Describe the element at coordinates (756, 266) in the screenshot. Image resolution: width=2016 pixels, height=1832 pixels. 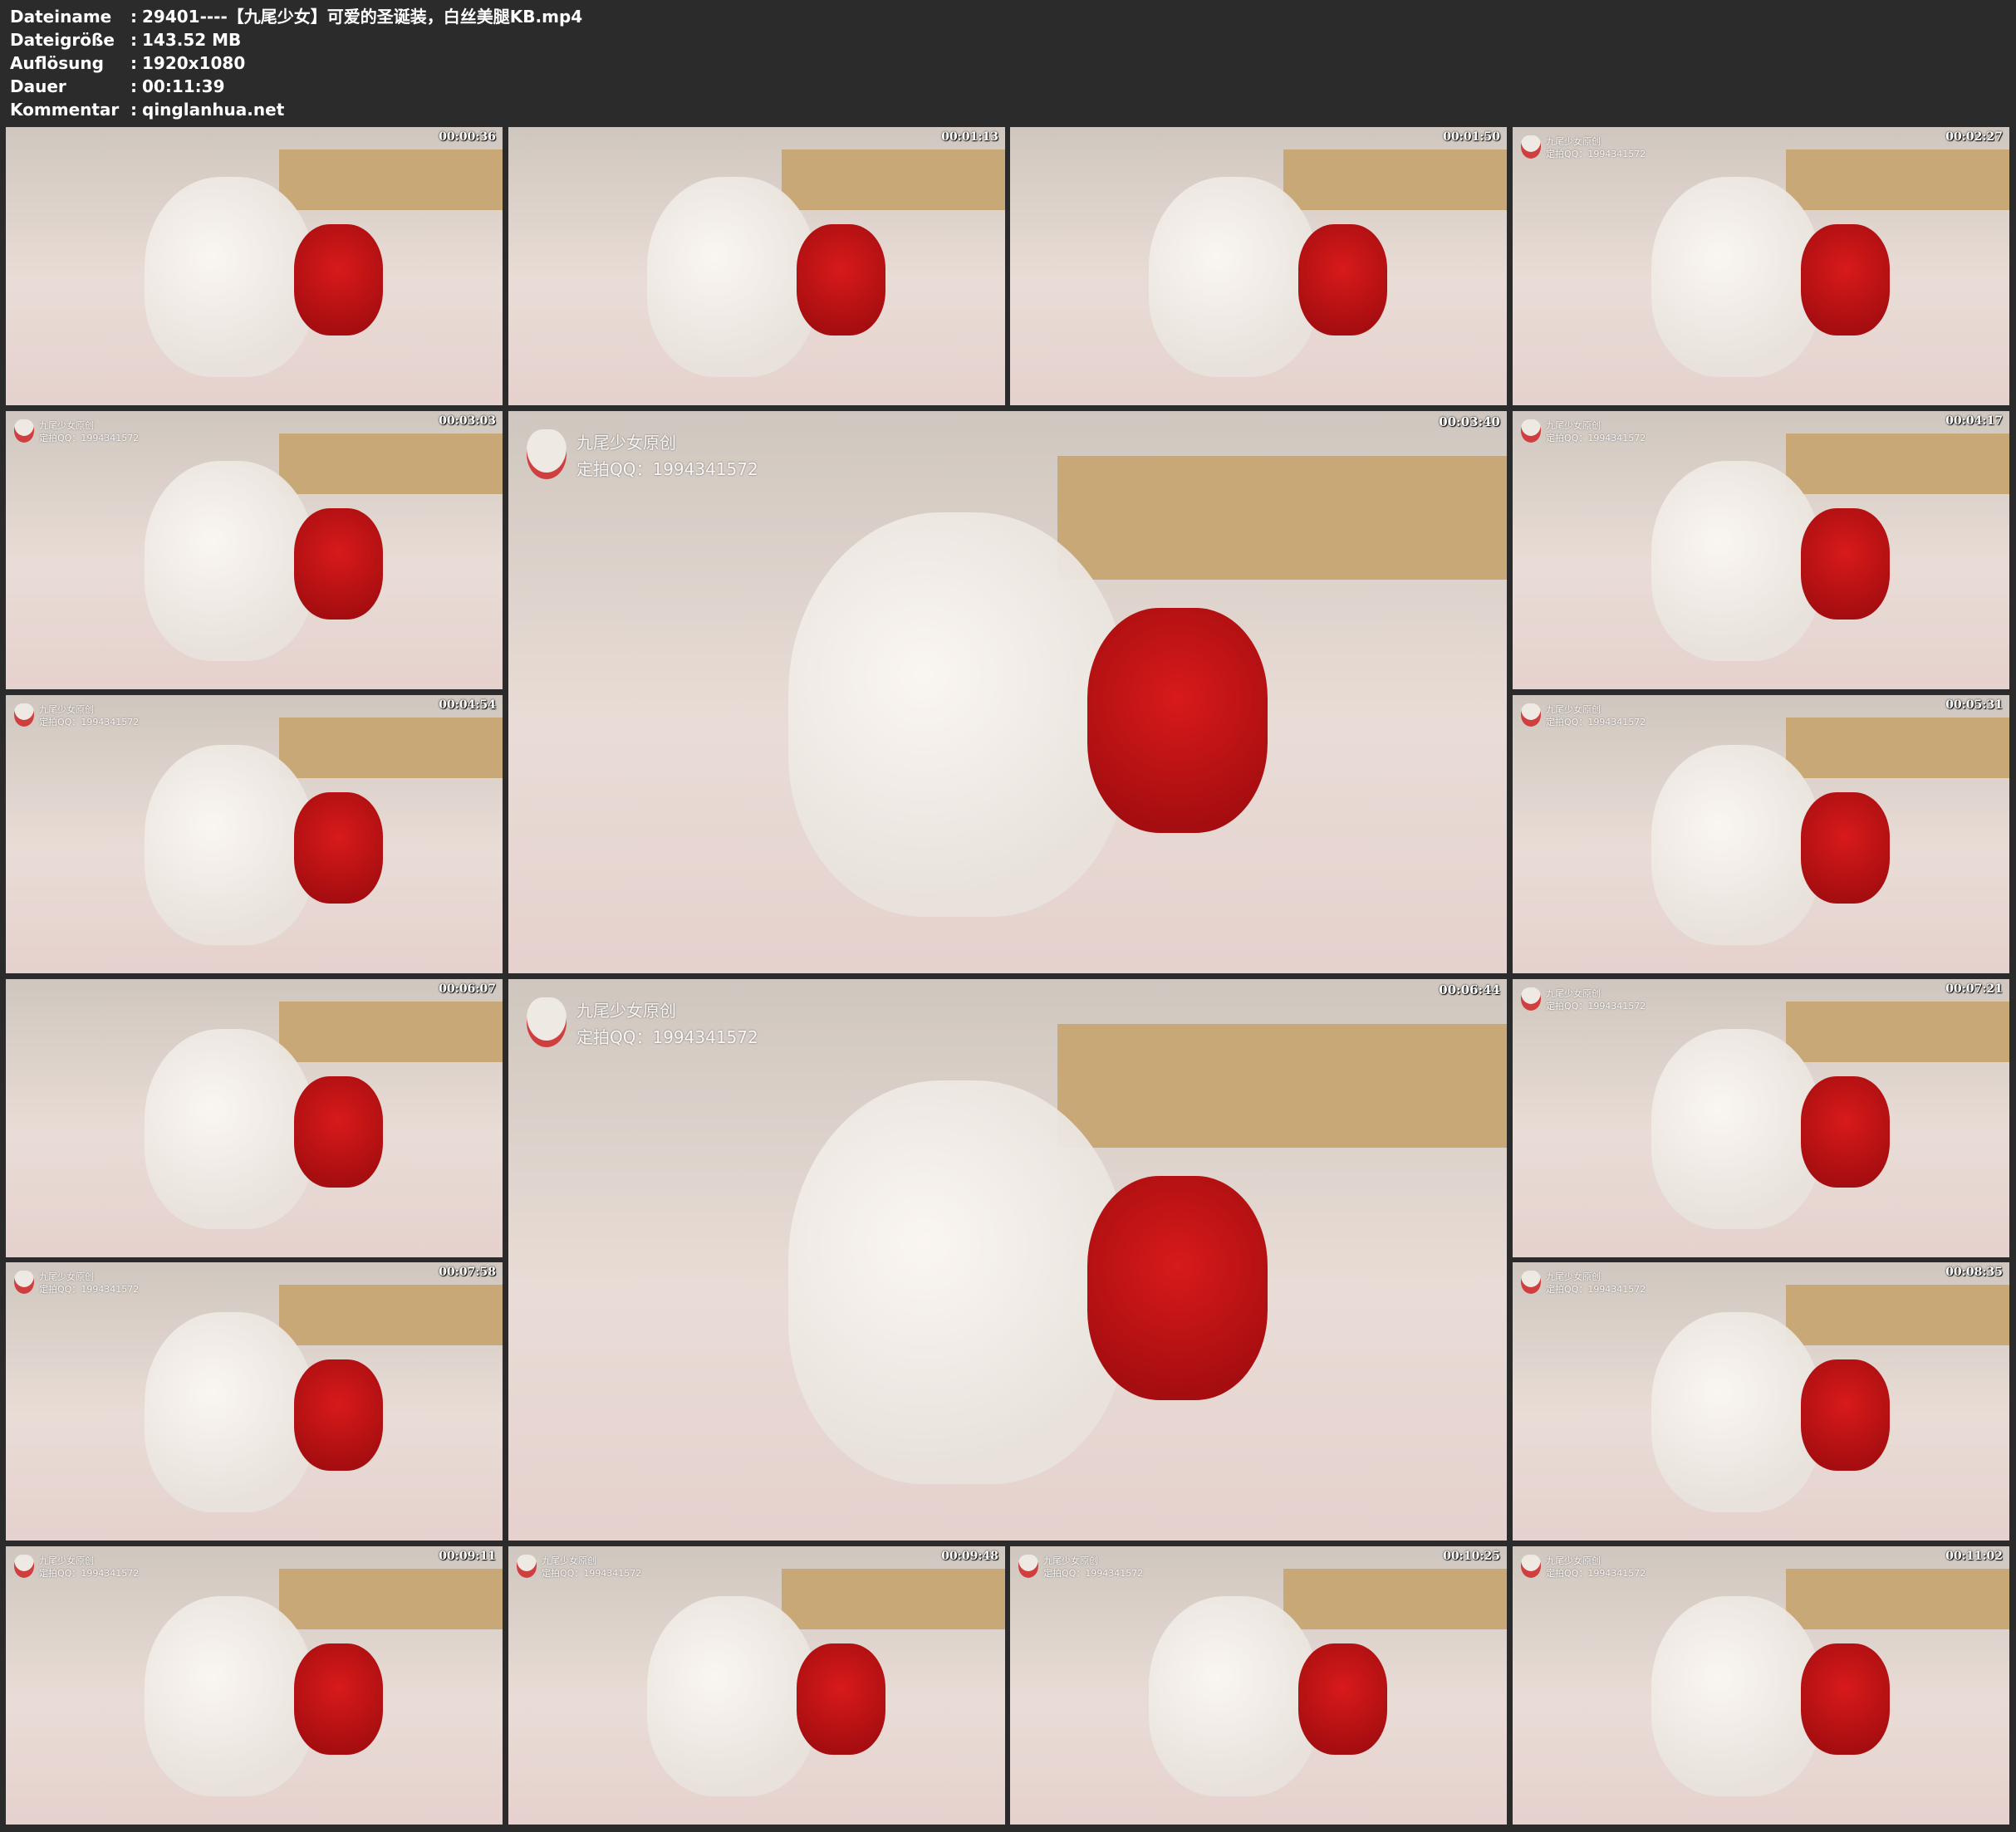
I see `video-thumbnail: 00:01:13` at that location.